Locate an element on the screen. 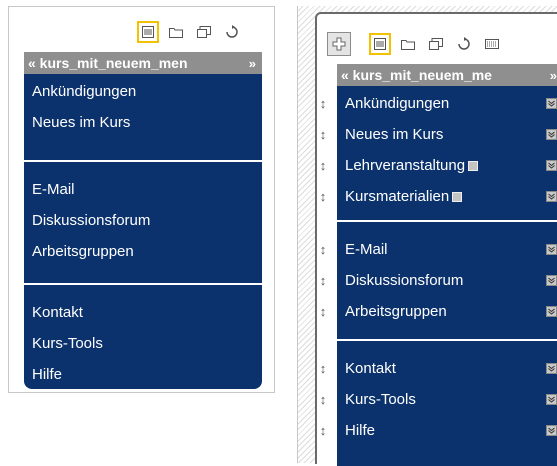 This screenshot has height=466, width=557. menu-item: ↕ Kursmaterialien is located at coordinates (438, 196).